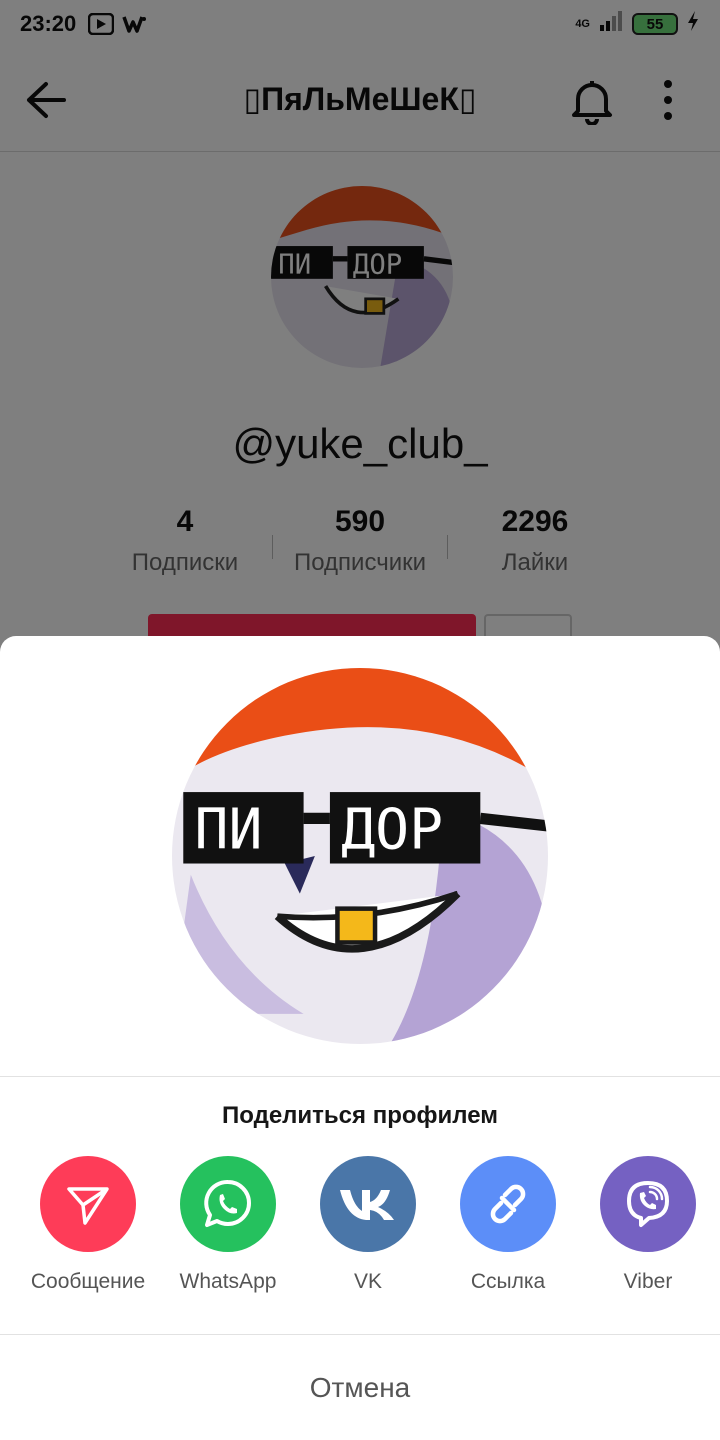 Image resolution: width=720 pixels, height=1440 pixels. I want to click on viber-icon, so click(648, 1204).